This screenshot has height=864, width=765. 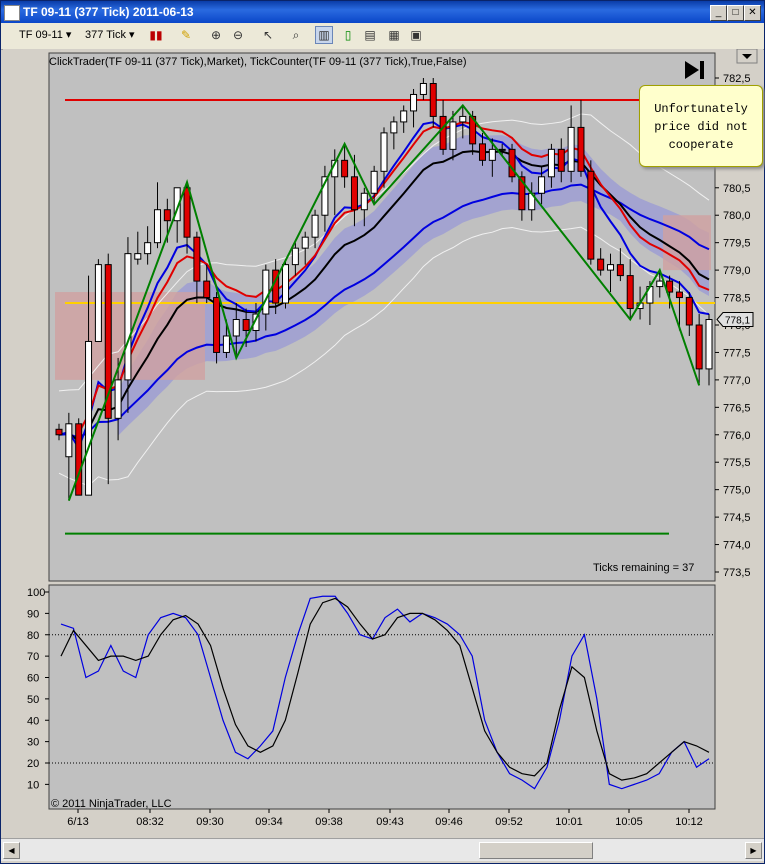 I want to click on x-tick-label: 10:05, so click(x=629, y=822).